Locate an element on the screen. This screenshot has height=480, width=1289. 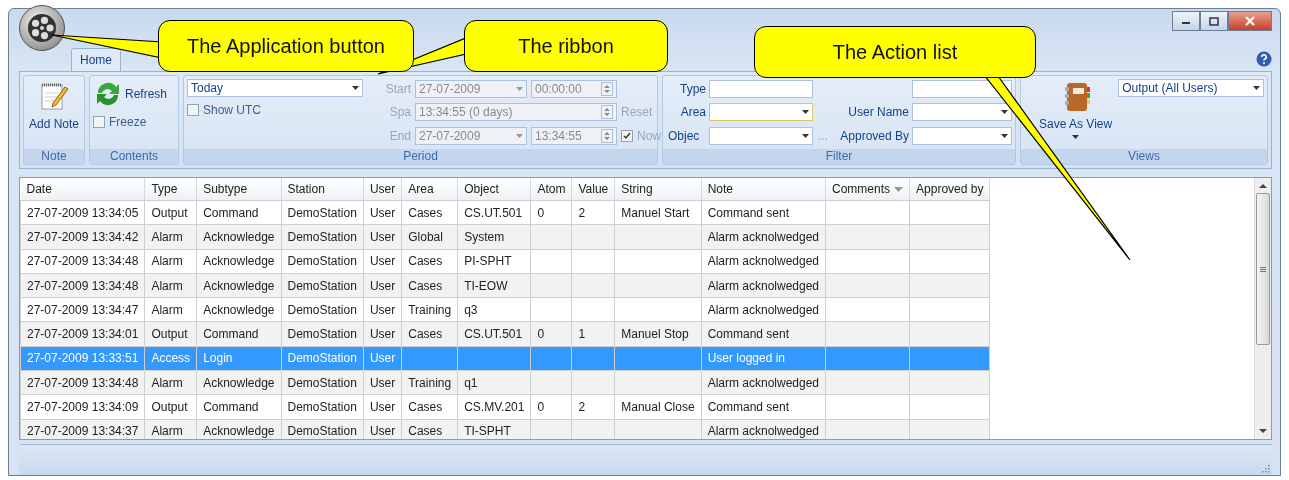
area-dropdown is located at coordinates (761, 112).